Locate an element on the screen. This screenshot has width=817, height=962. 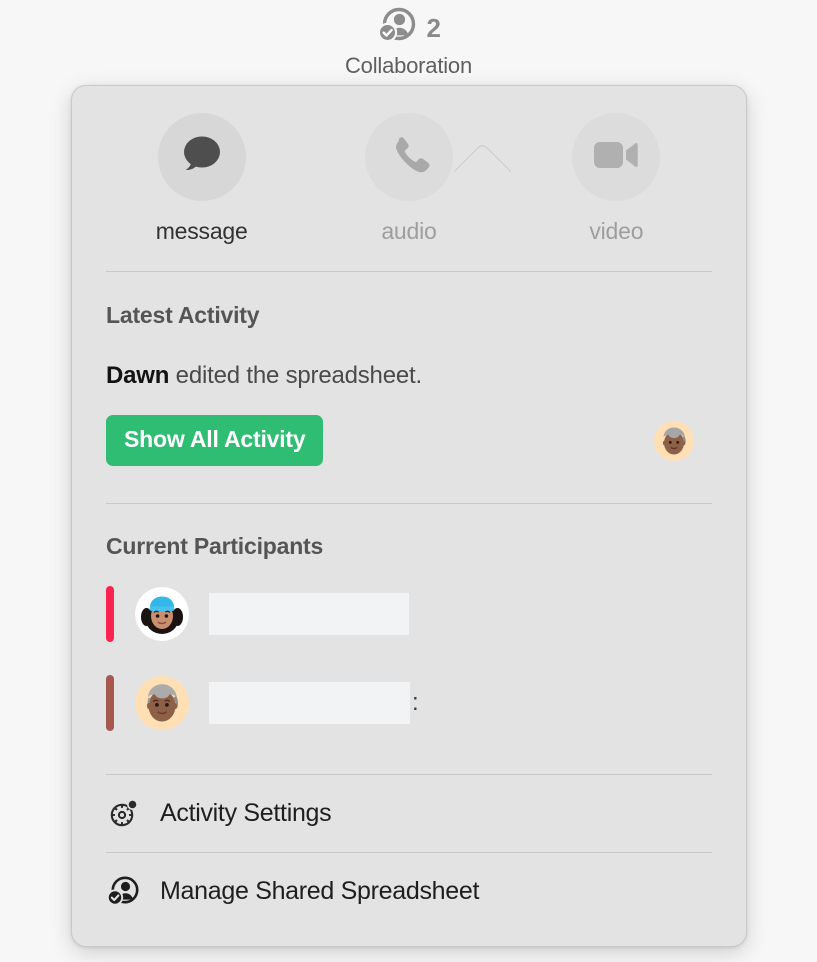
comm-label-video: video is located at coordinates (616, 231).